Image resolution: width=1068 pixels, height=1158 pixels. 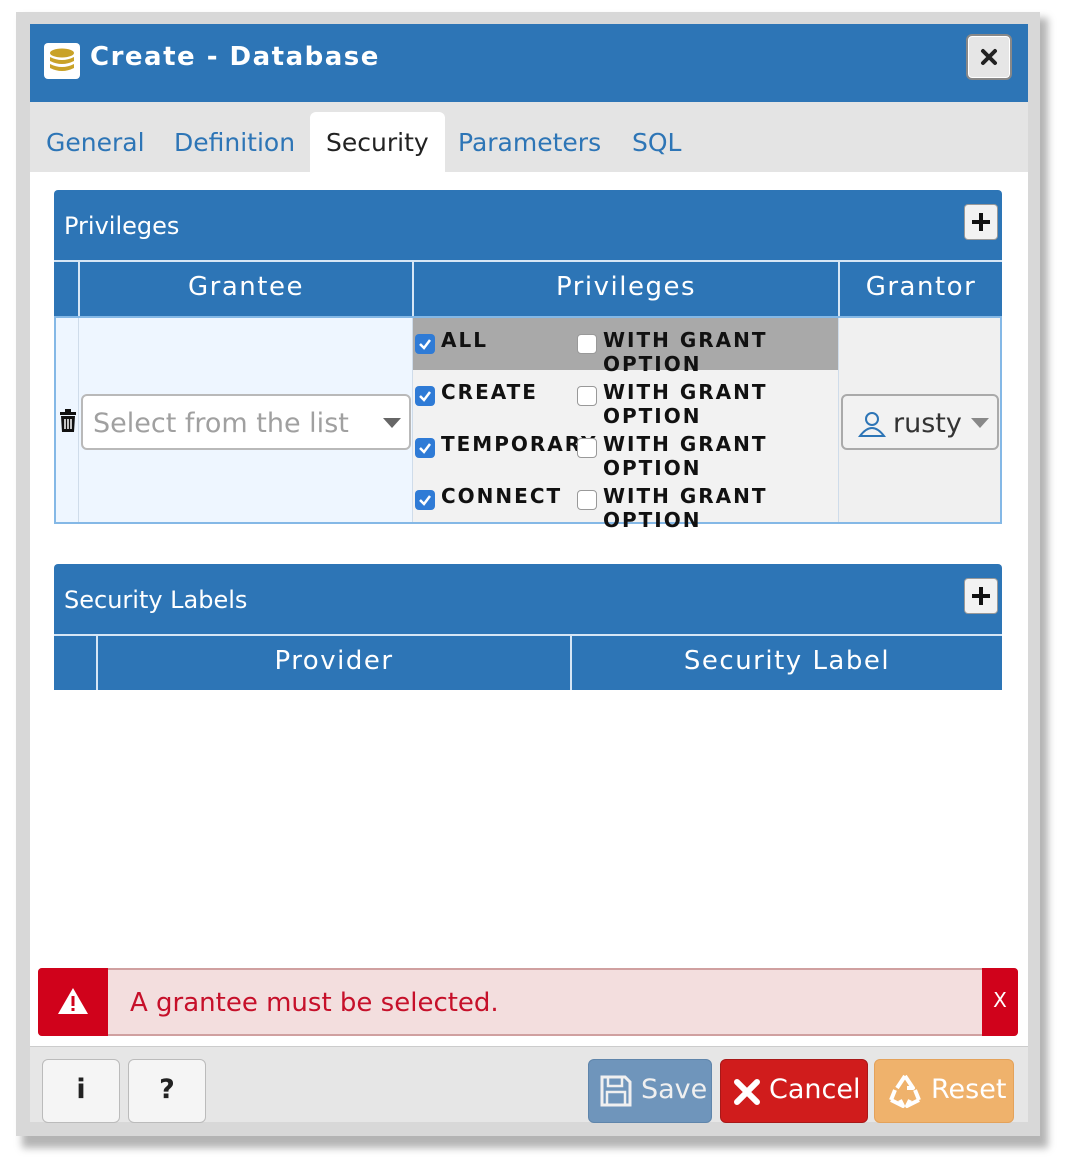 I want to click on tab-definition: Definition, so click(x=234, y=137).